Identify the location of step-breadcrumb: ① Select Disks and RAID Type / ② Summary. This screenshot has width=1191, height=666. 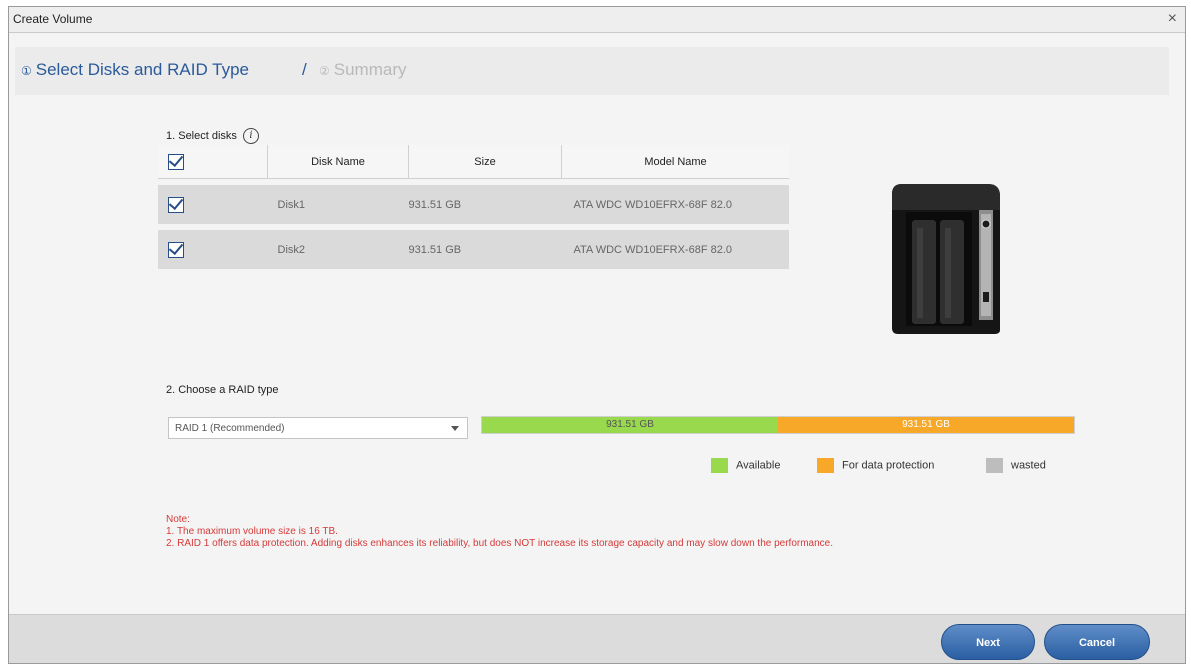
(592, 71).